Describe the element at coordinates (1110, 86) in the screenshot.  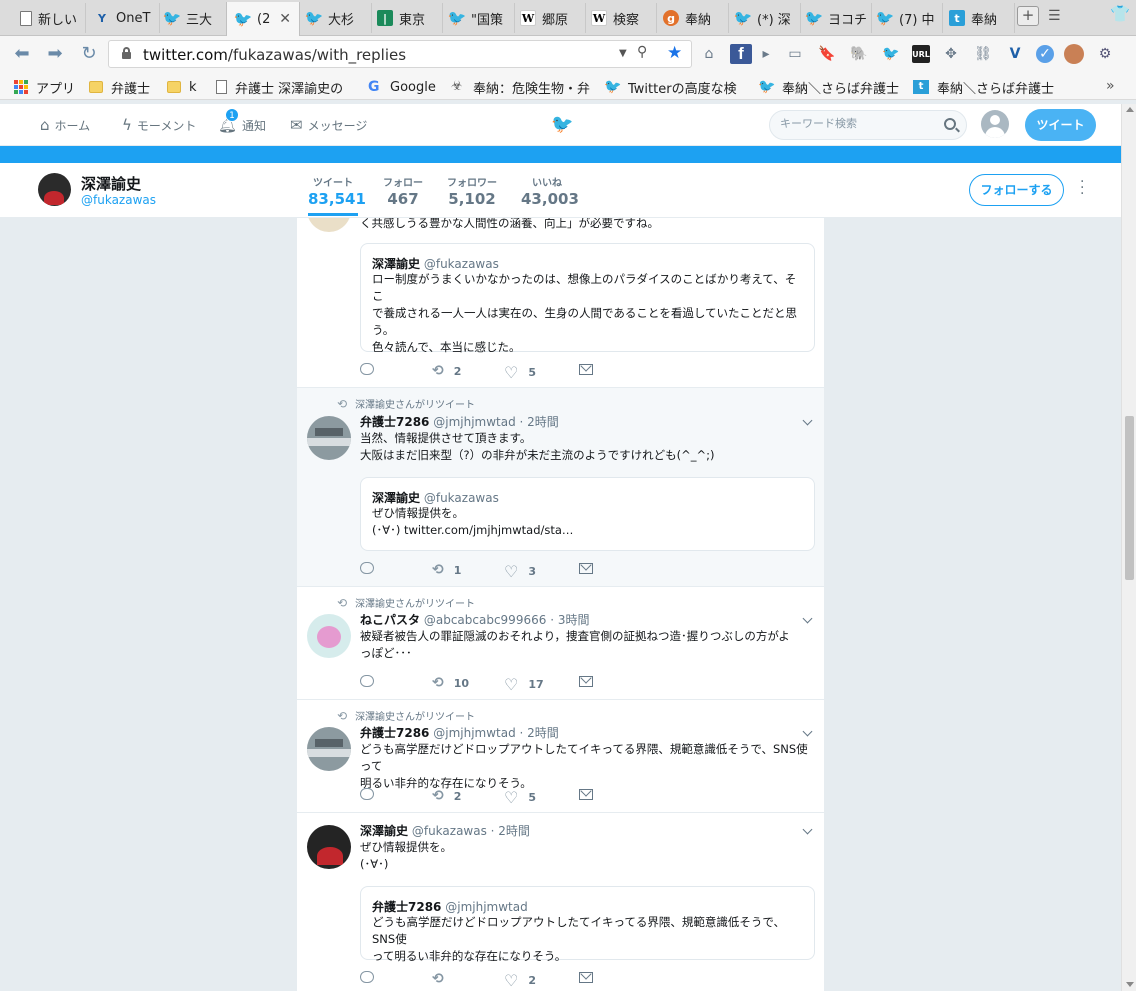
I see `more-bookmarks-icon: »` at that location.